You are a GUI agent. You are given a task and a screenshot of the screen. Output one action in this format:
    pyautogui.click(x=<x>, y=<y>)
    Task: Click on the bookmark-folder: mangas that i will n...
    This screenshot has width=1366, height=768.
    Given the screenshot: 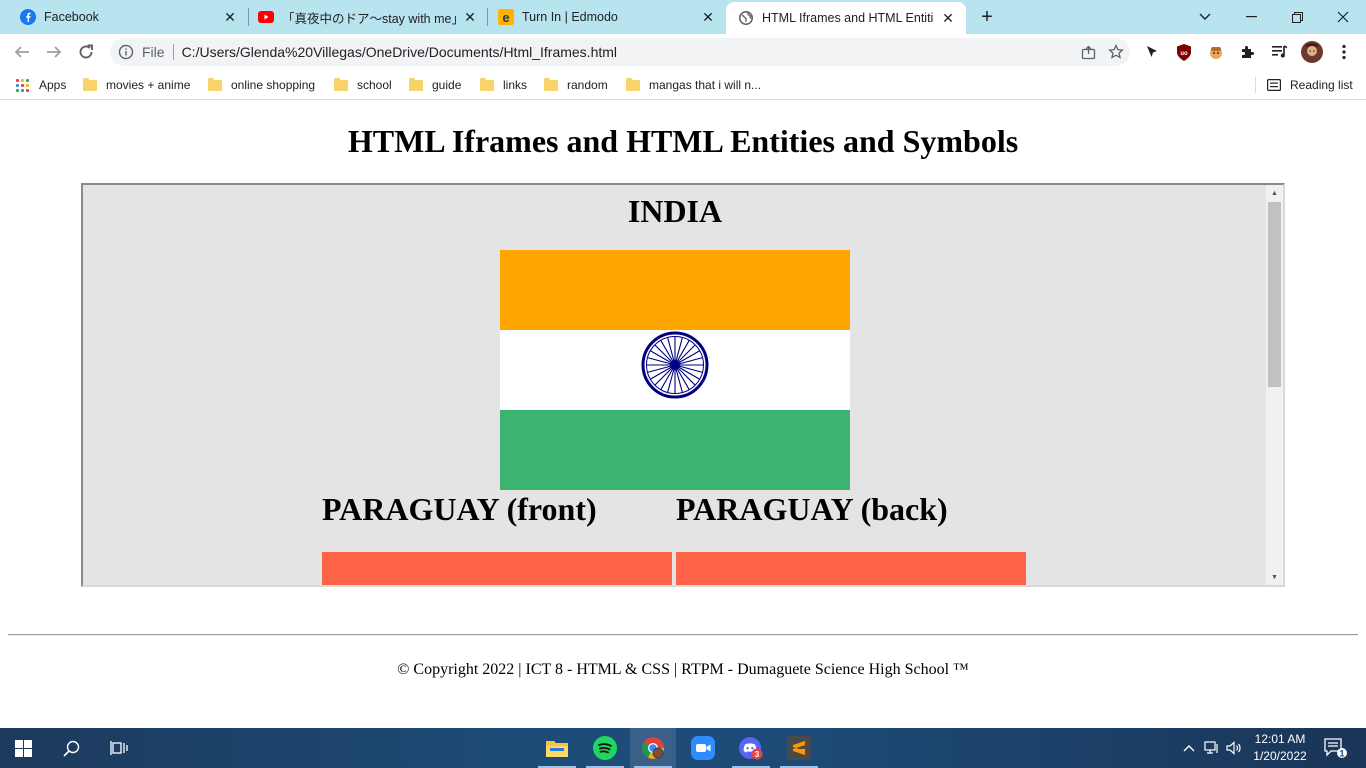 What is the action you would take?
    pyautogui.click(x=693, y=85)
    